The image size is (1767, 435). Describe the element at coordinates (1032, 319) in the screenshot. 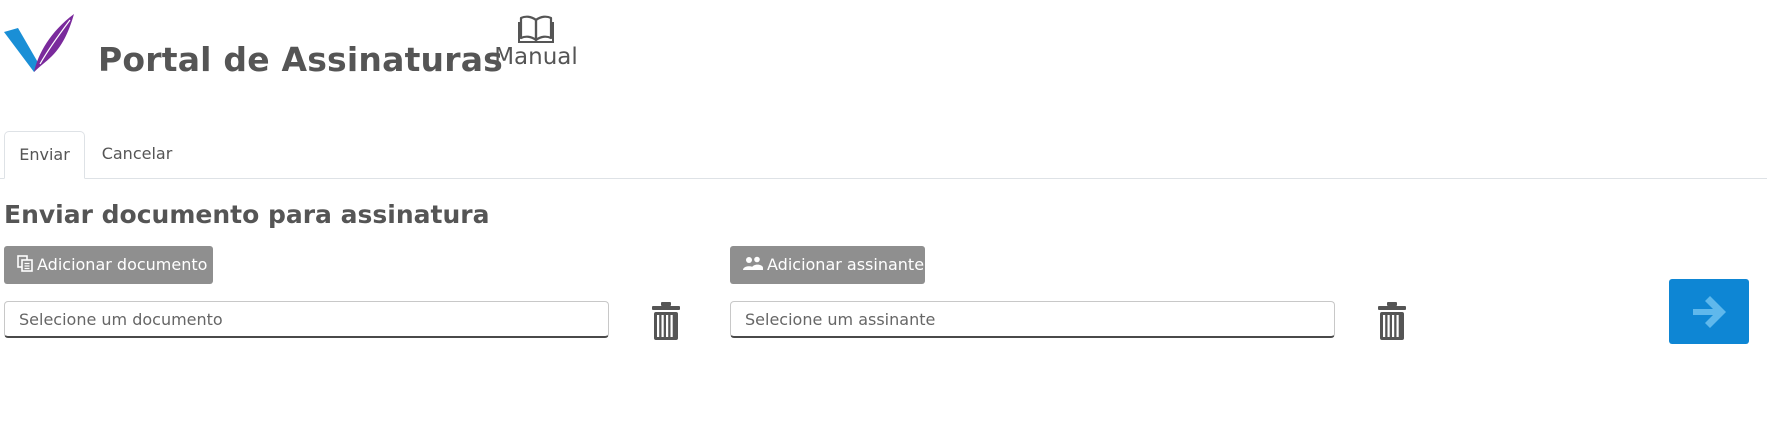

I see `signer-field` at that location.